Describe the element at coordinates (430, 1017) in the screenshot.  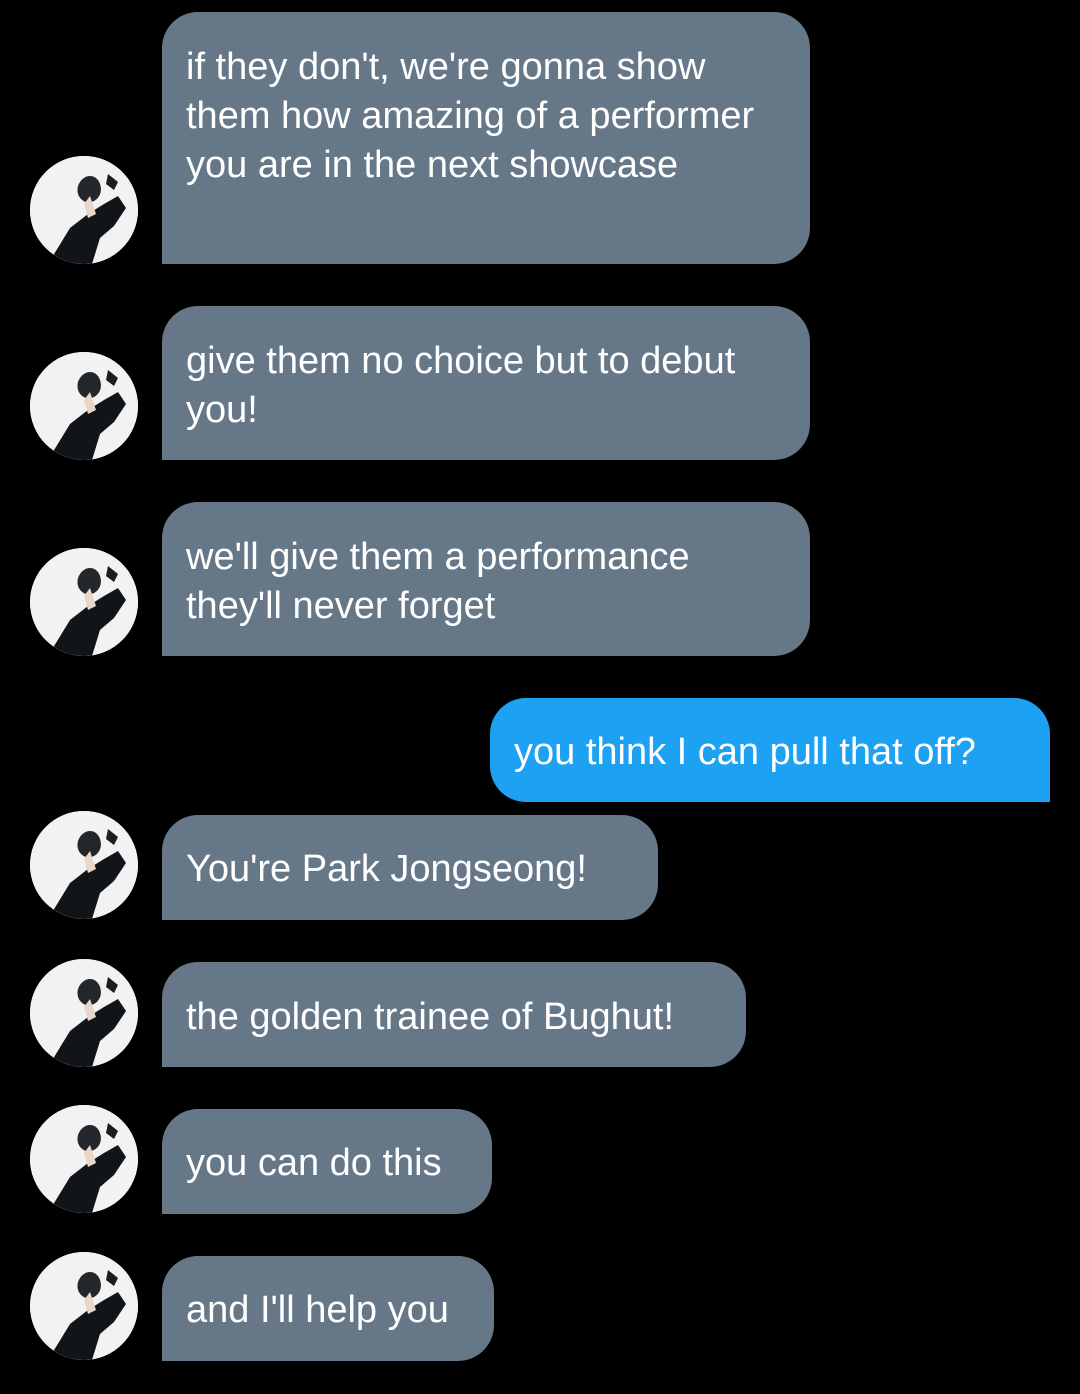
I see `message-text: the golden trainee of Bughut!` at that location.